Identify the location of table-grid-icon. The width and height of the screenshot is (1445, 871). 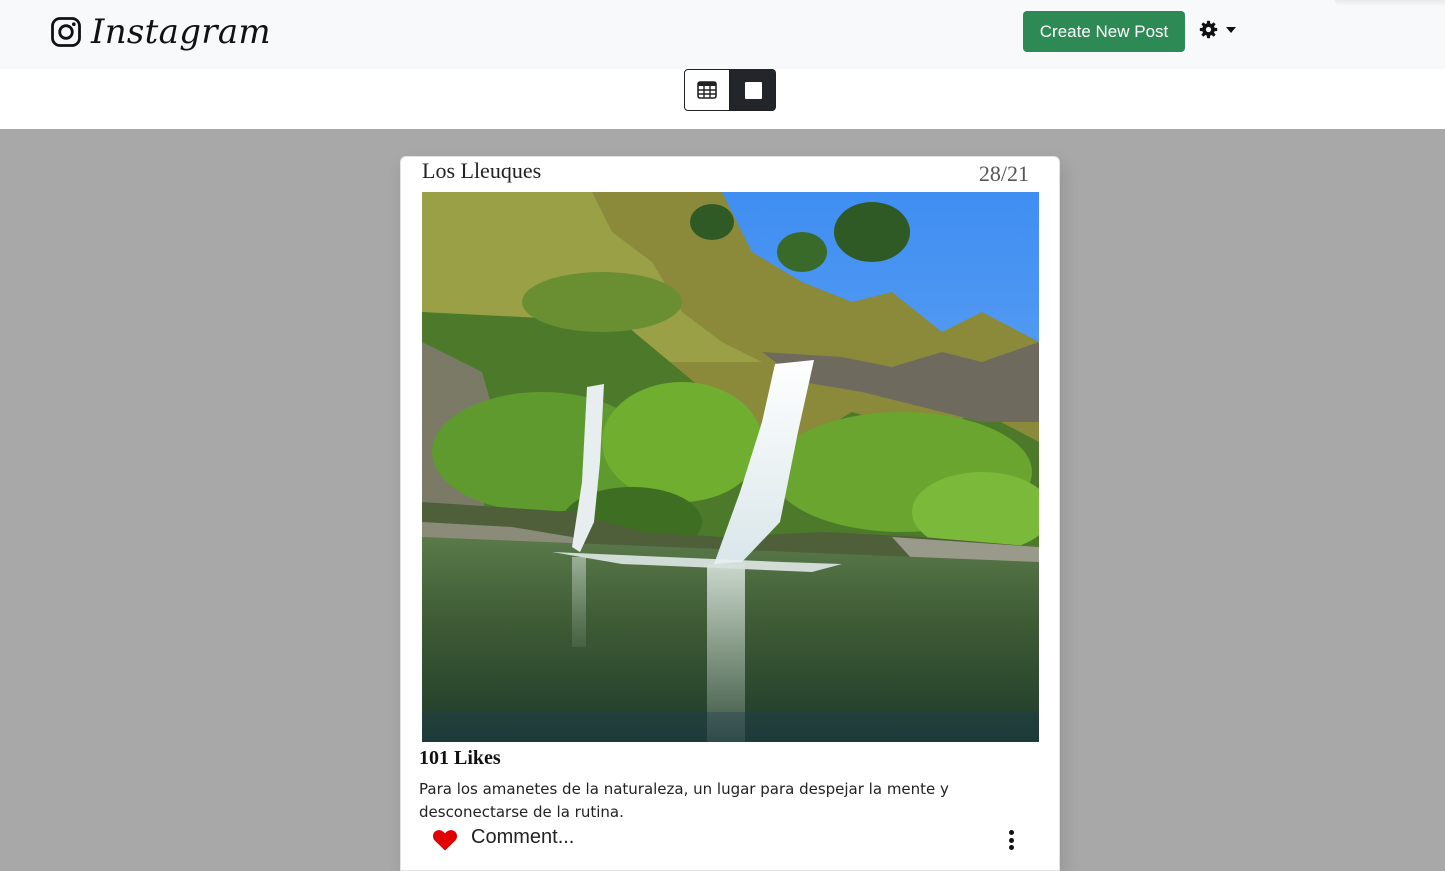
(707, 90).